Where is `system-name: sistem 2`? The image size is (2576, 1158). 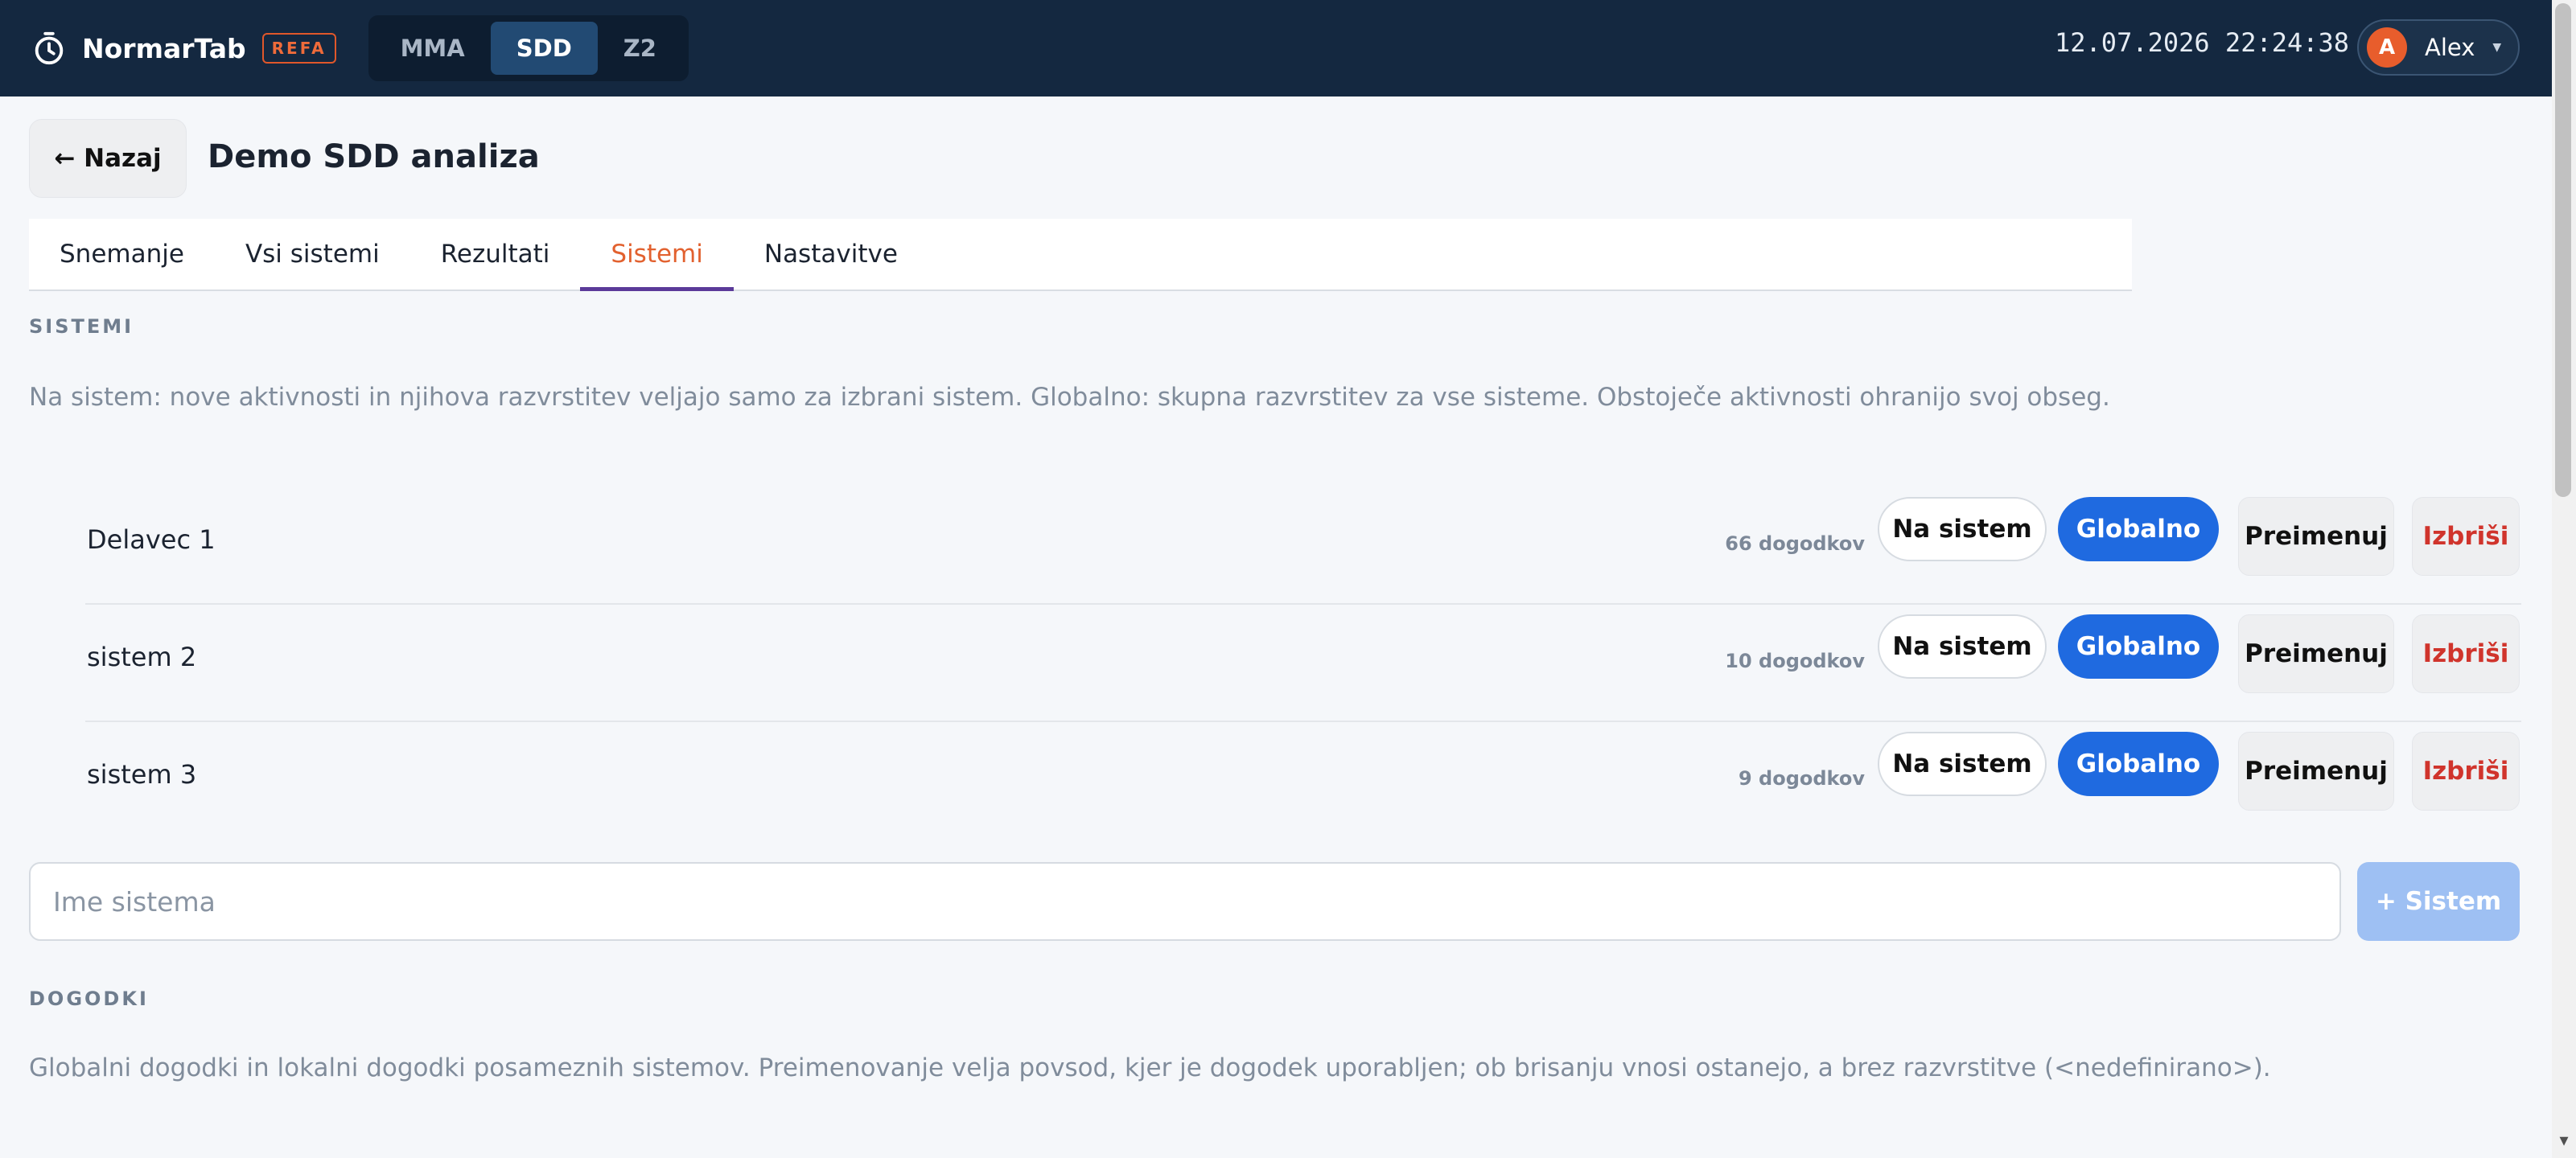 system-name: sistem 2 is located at coordinates (142, 657).